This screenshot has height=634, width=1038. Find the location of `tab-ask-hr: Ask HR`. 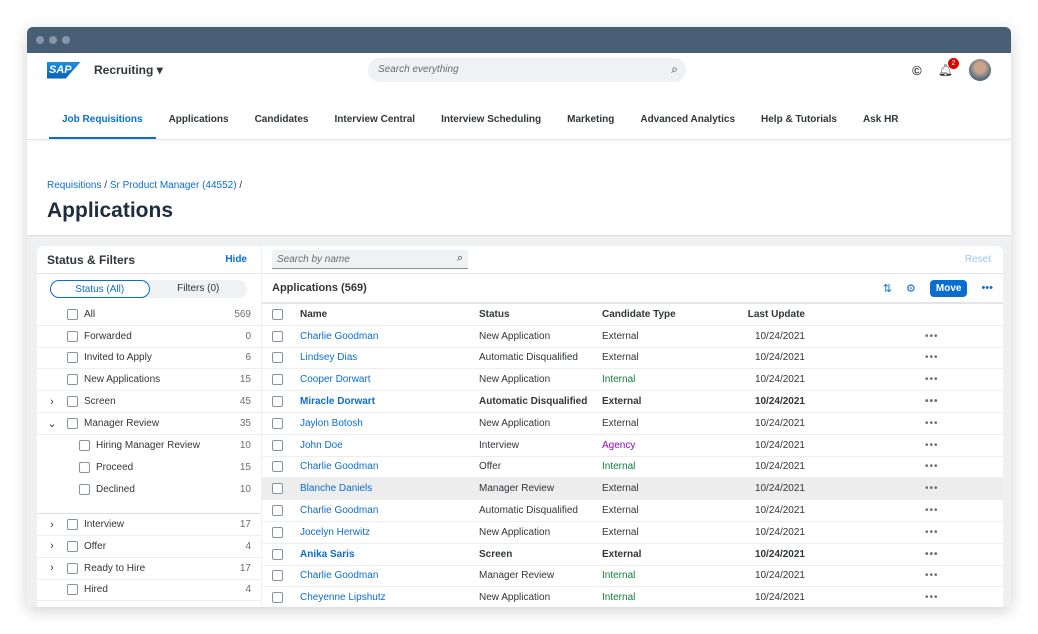

tab-ask-hr: Ask HR is located at coordinates (881, 126).